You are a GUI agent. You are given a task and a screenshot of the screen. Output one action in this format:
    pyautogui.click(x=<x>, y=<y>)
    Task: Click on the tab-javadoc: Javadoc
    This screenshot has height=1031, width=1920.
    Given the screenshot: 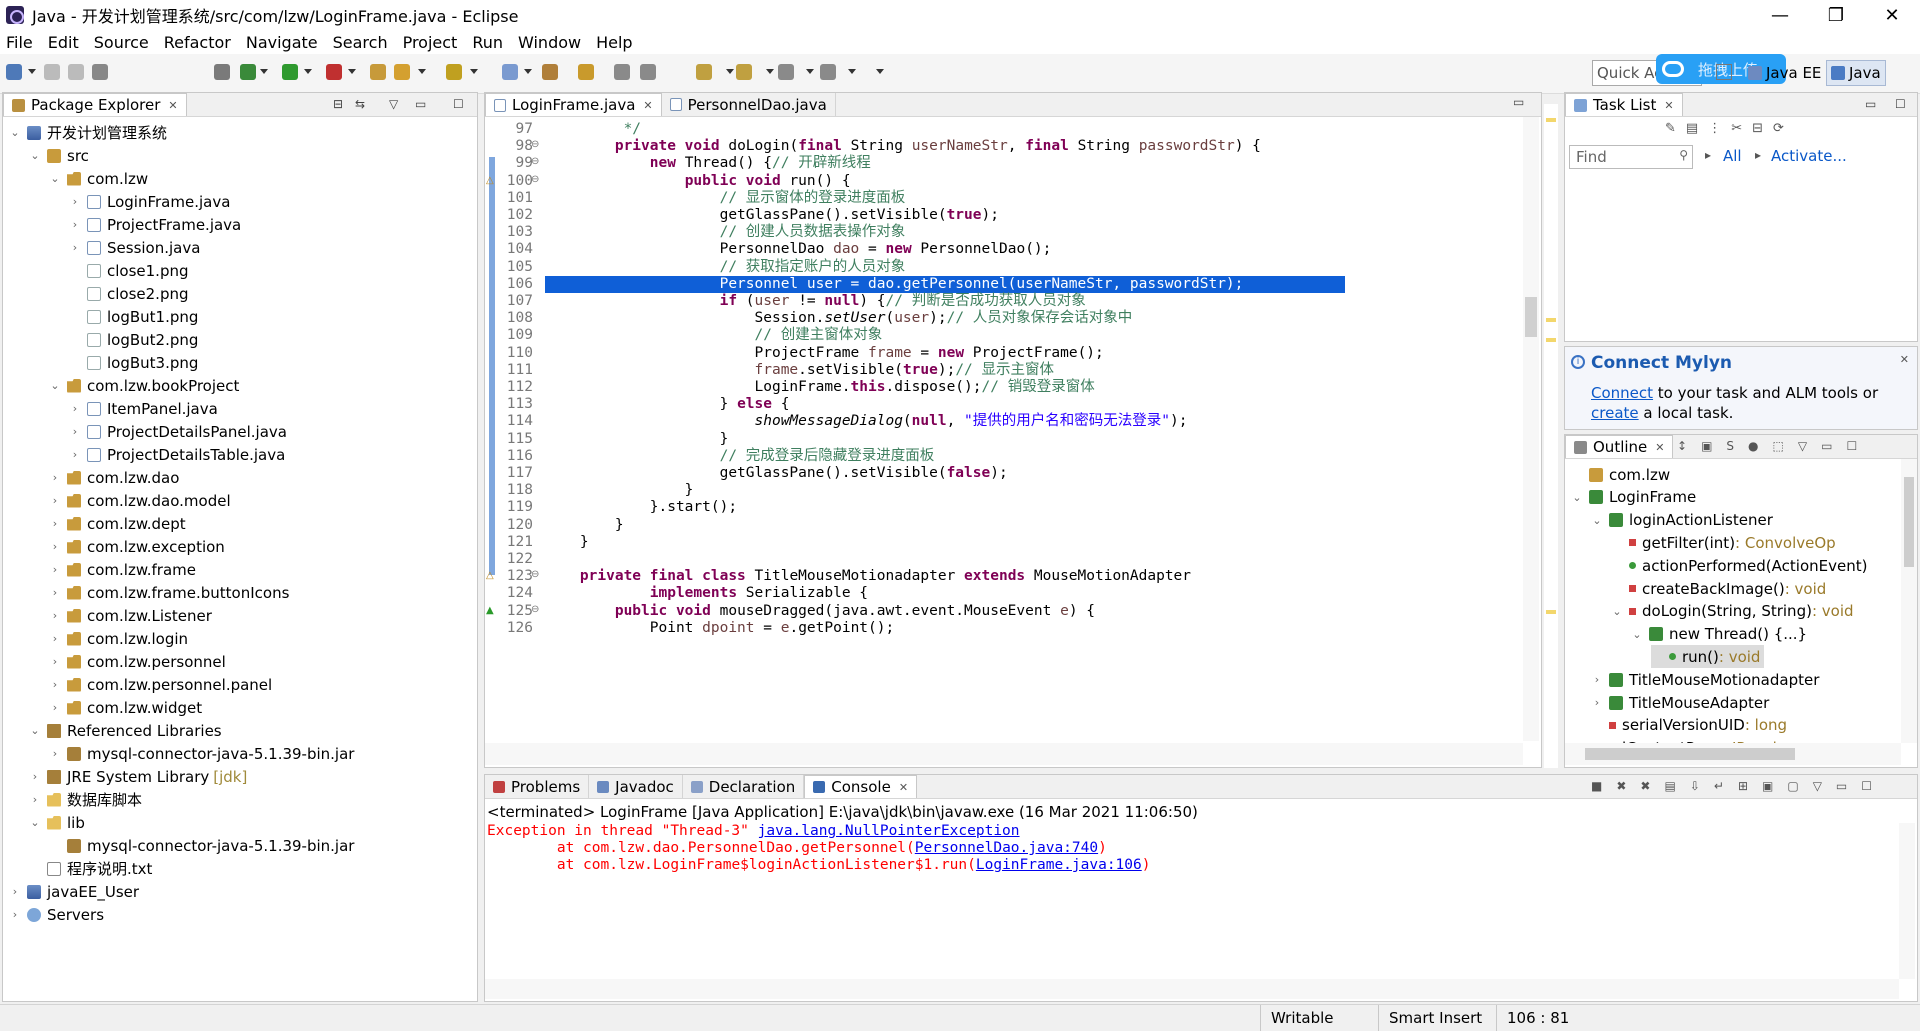 What is the action you would take?
    pyautogui.click(x=636, y=786)
    